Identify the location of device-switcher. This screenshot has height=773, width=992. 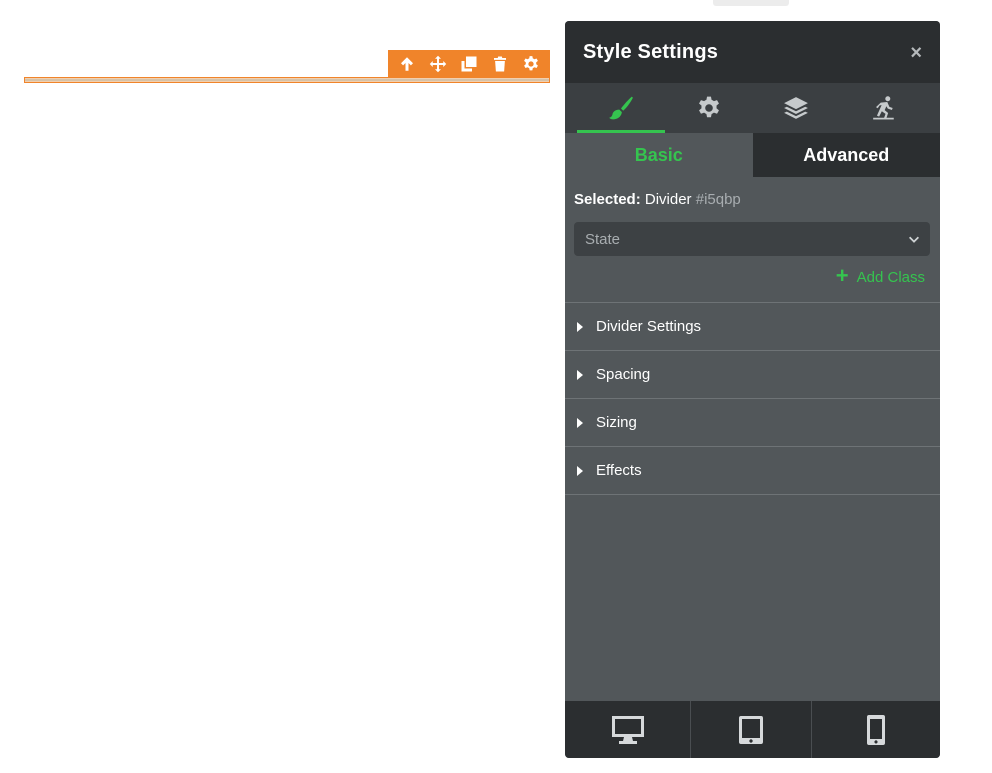
(752, 729).